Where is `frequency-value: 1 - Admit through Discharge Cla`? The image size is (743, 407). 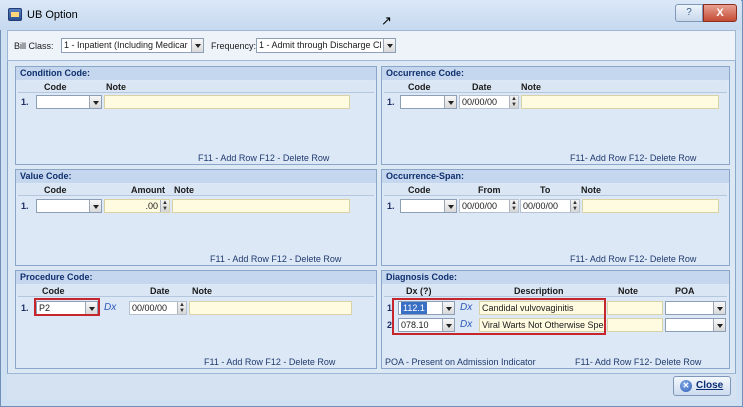
frequency-value: 1 - Admit through Discharge Cla is located at coordinates (320, 45).